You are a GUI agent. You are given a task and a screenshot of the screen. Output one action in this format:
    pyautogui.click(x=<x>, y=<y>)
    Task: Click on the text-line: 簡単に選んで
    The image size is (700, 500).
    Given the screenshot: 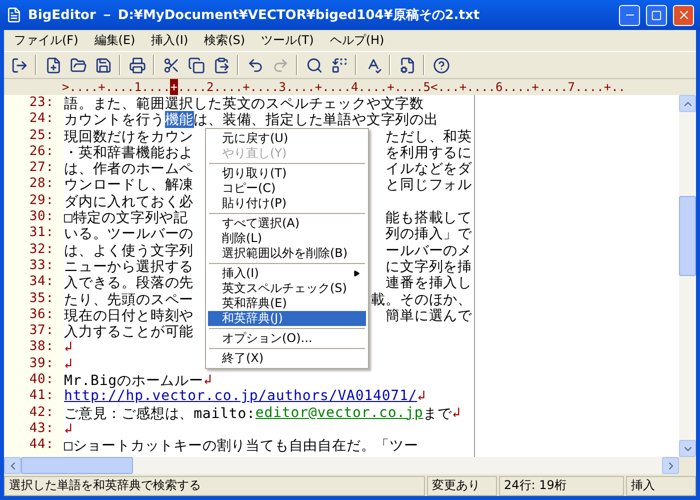 What is the action you would take?
    pyautogui.click(x=429, y=315)
    